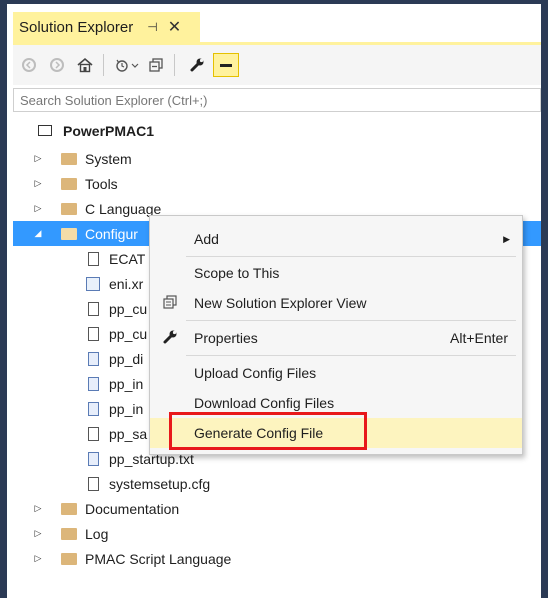 This screenshot has height=598, width=548. Describe the element at coordinates (132, 508) in the screenshot. I see `tree-item-label: Documentation` at that location.